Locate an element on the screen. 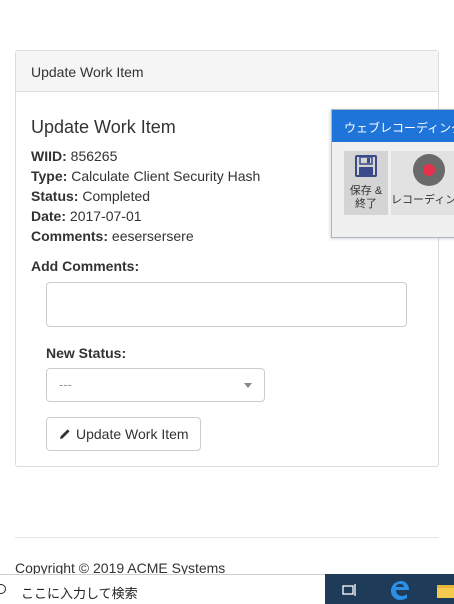 The image size is (454, 604). record-button: レコーディング is located at coordinates (422, 183).